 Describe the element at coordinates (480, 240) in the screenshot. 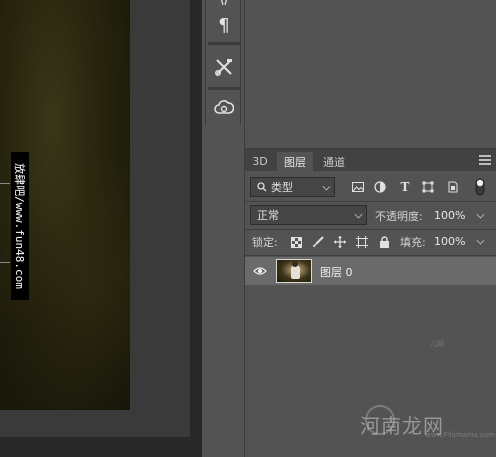

I see `fill-chevron-down-icon` at that location.